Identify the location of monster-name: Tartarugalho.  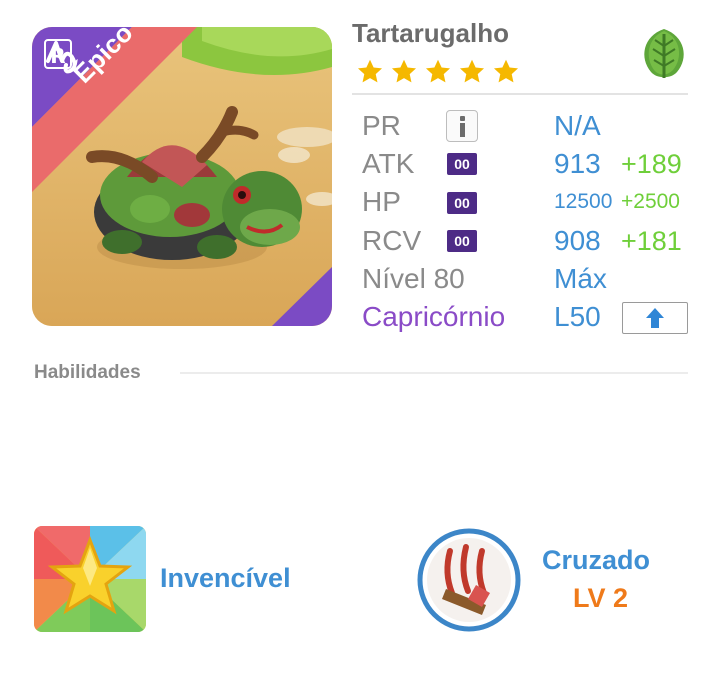
(430, 33).